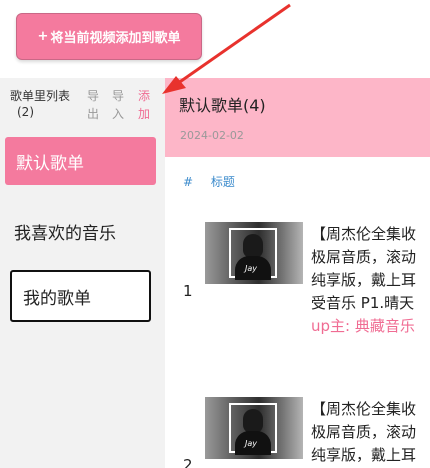 This screenshot has height=468, width=430. Describe the element at coordinates (115, 38) in the screenshot. I see `add-video-label: 将当前视频添加到歌单` at that location.